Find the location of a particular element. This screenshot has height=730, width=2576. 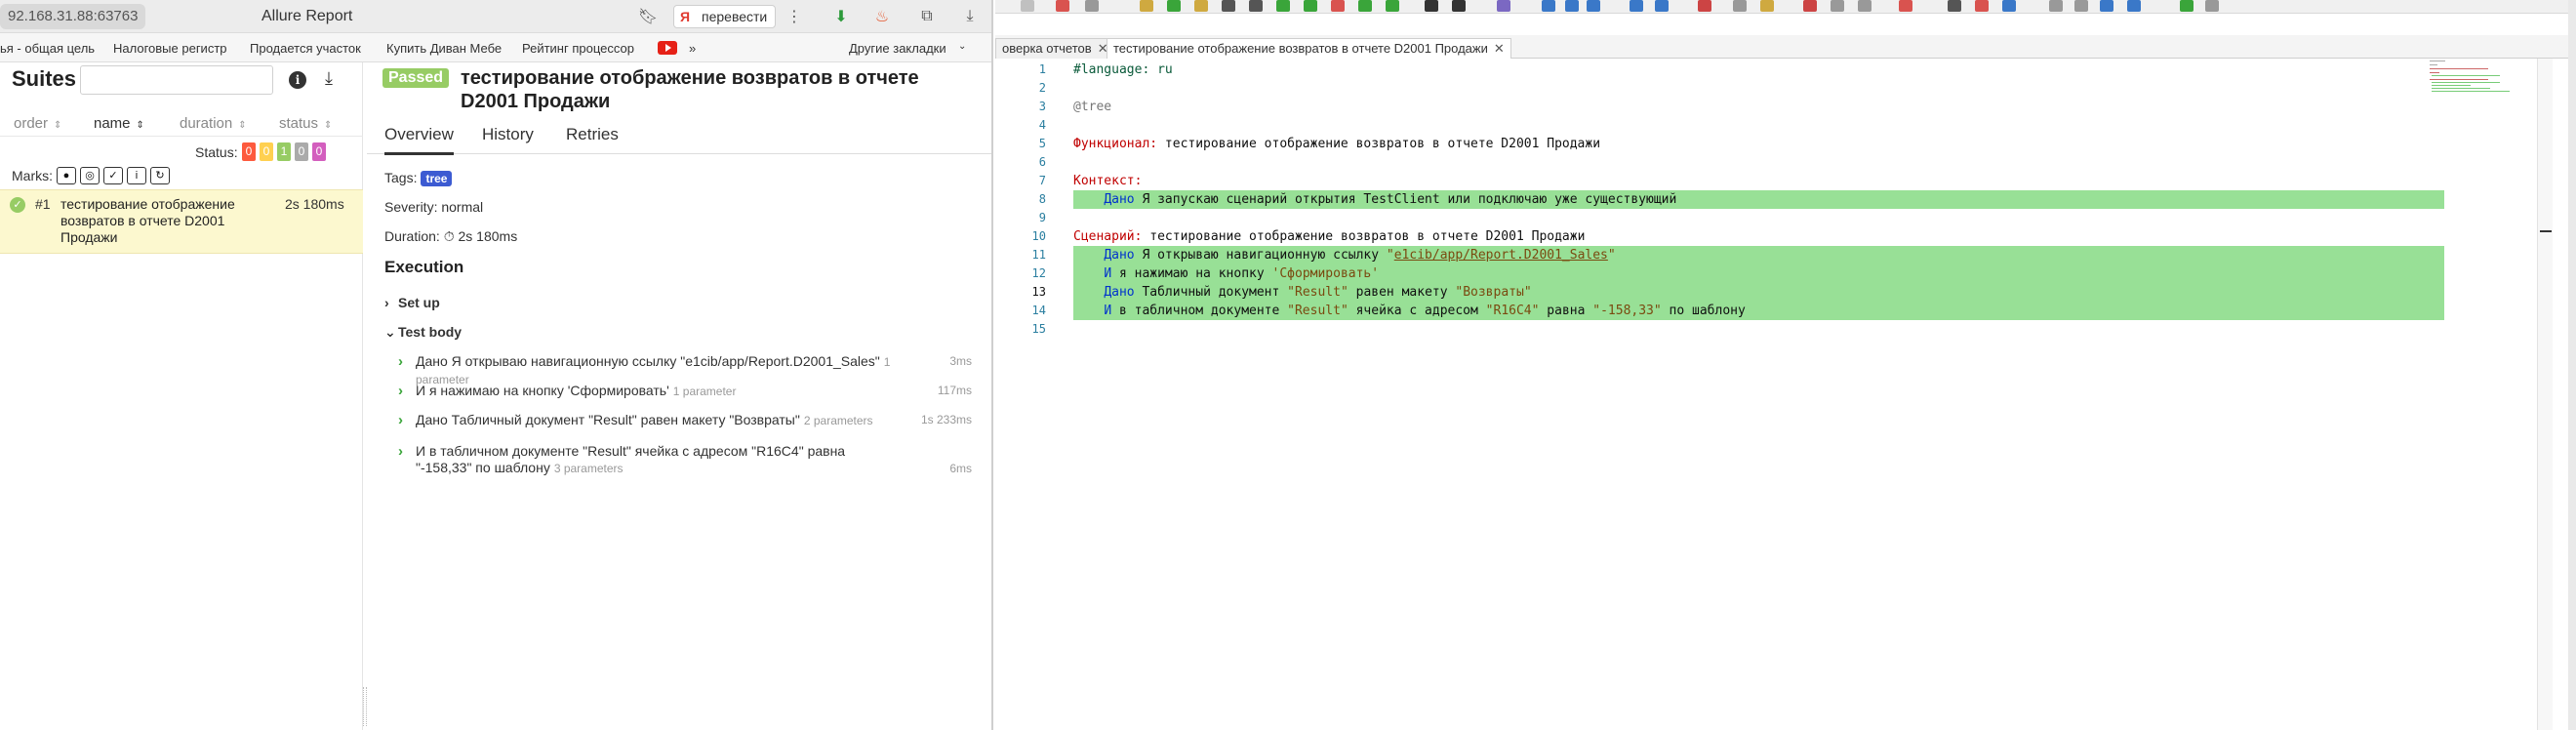

run-icon is located at coordinates (1310, 6).